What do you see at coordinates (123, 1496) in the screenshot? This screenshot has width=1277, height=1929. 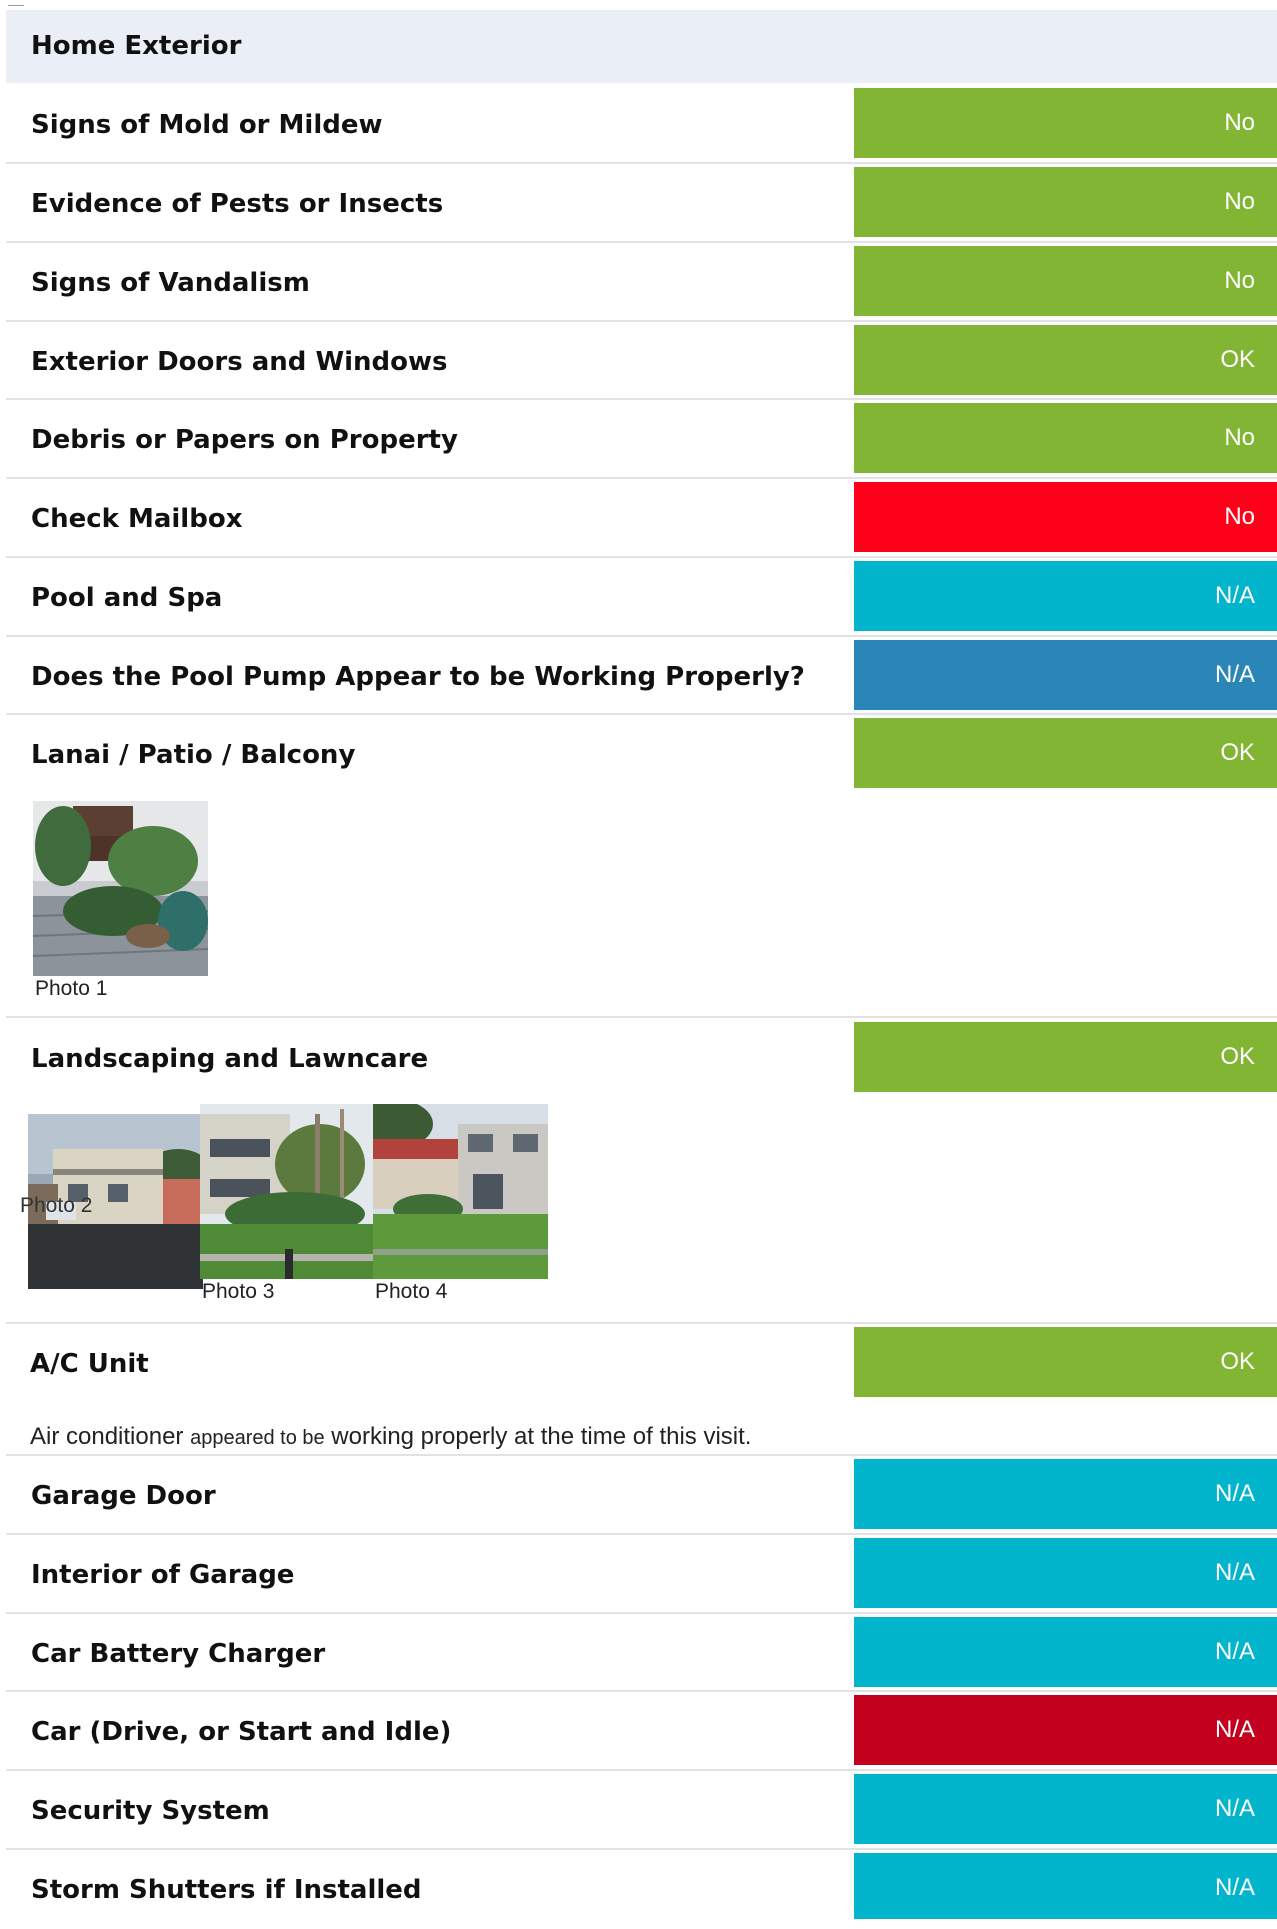 I see `item-label: Garage Door` at bounding box center [123, 1496].